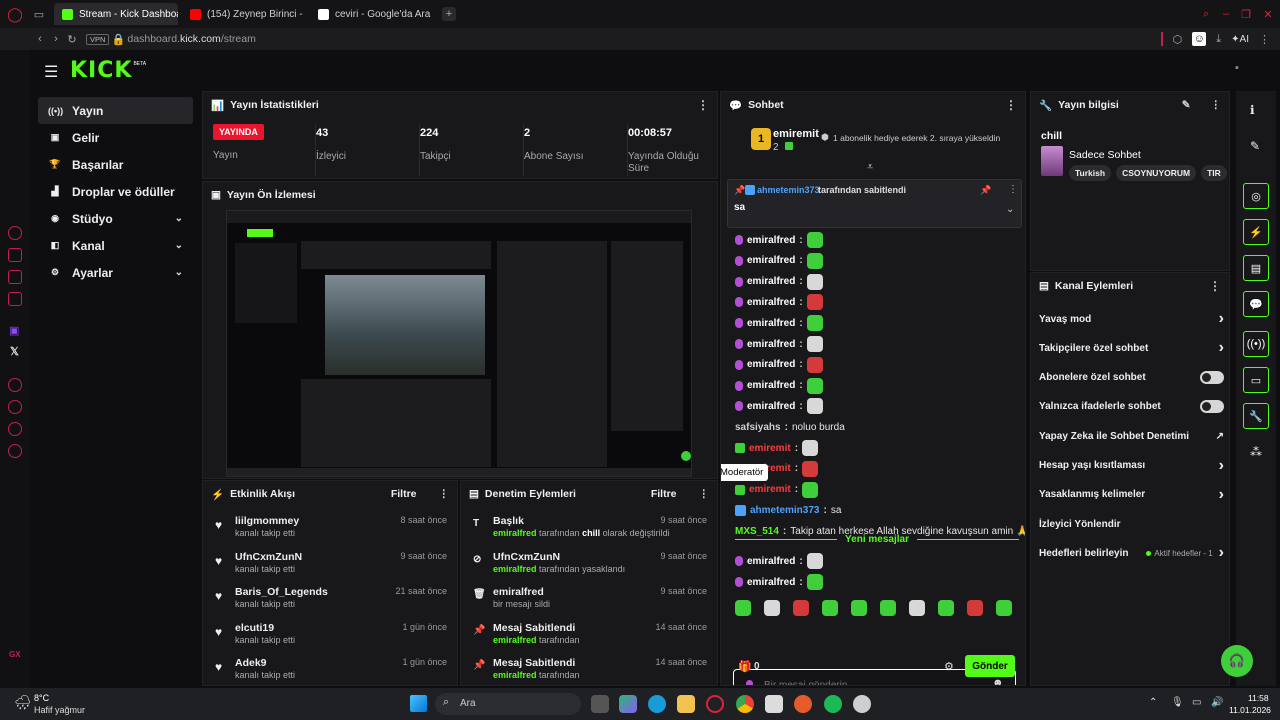 The image size is (1280, 720). I want to click on gifter-name: emiremit, so click(796, 134).